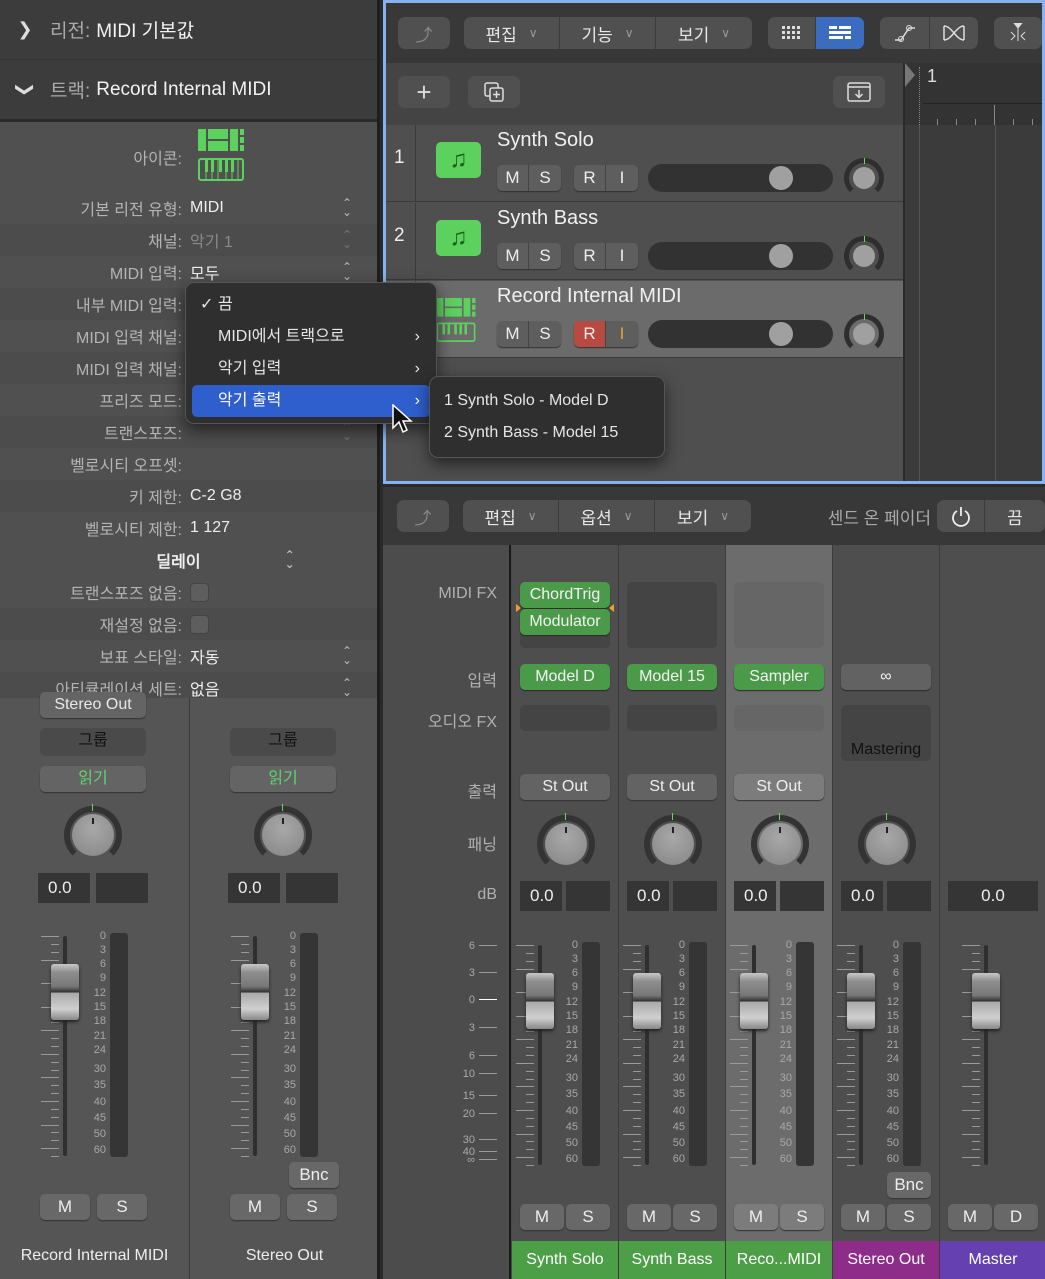  Describe the element at coordinates (589, 296) in the screenshot. I see `track-name: Record Internal MIDI` at that location.